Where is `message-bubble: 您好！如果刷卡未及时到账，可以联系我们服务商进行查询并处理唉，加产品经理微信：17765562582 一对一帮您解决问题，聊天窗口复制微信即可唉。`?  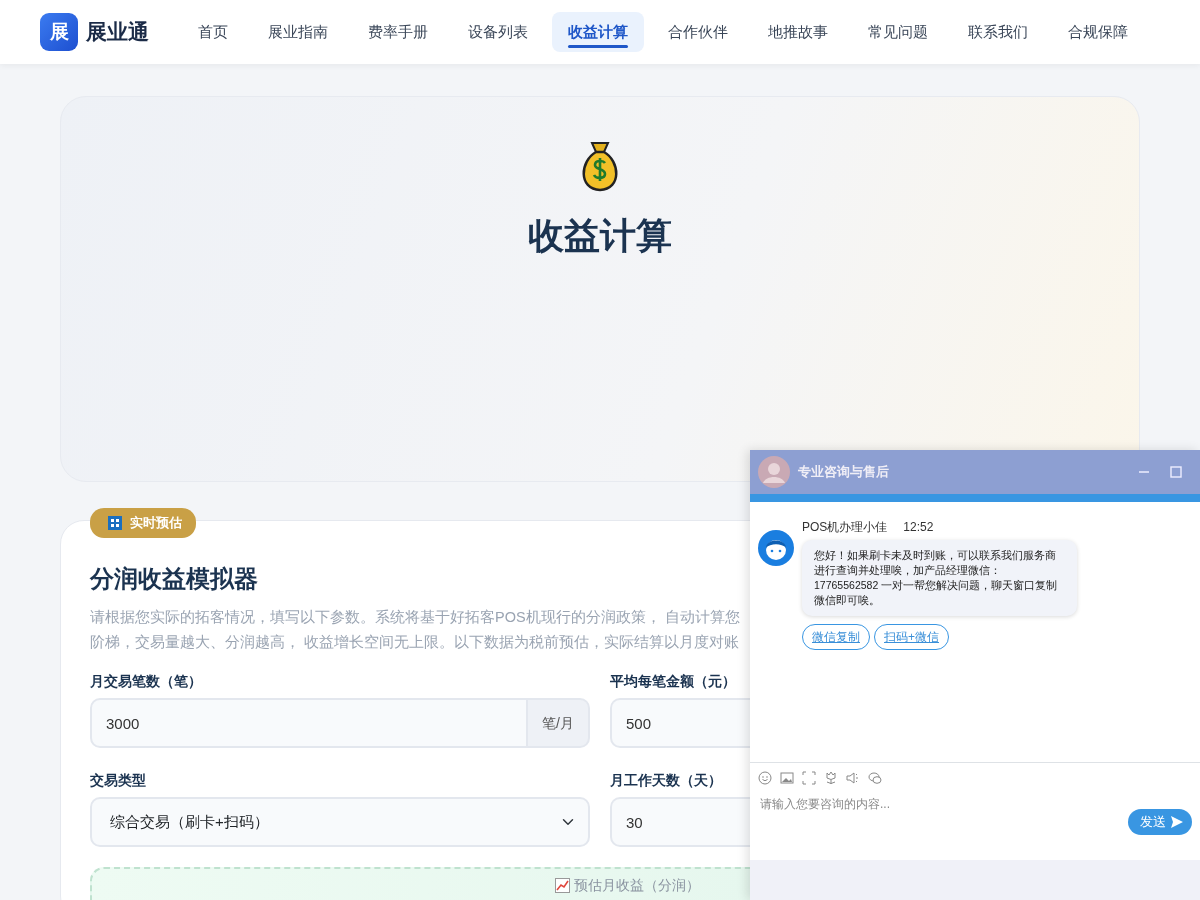
message-bubble: 您好！如果刷卡未及时到账，可以联系我们服务商进行查询并处理唉，加产品经理微信：17765562582 一对一帮您解决问题，聊天窗口复制微信即可唉。 is located at coordinates (939, 578).